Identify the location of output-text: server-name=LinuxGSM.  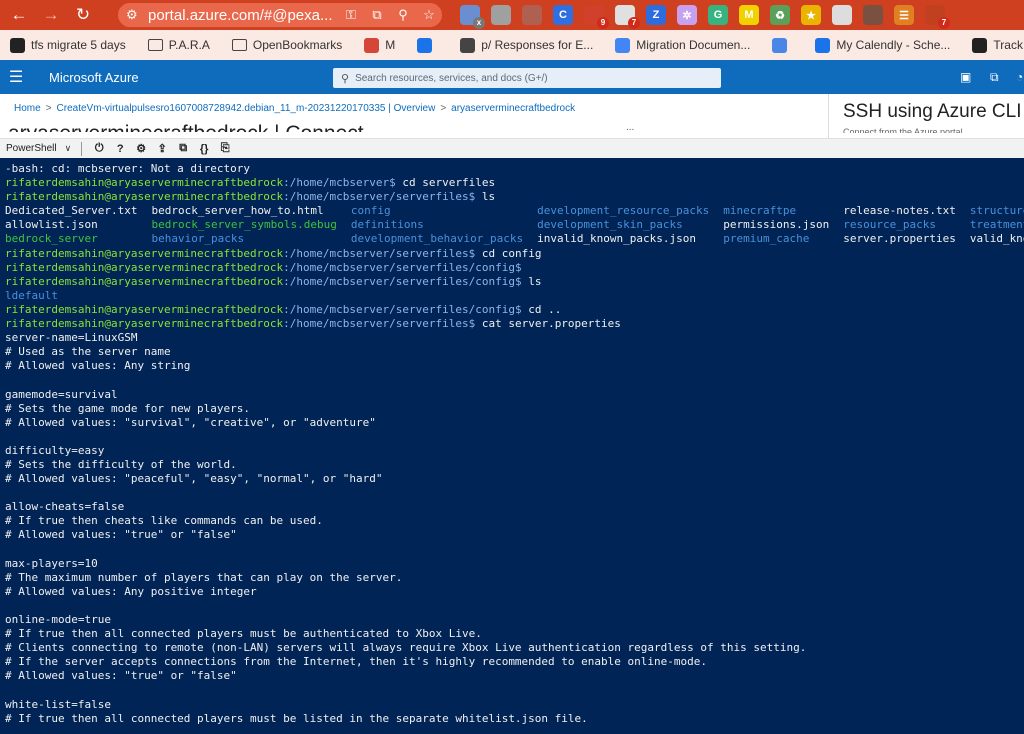
(71, 338).